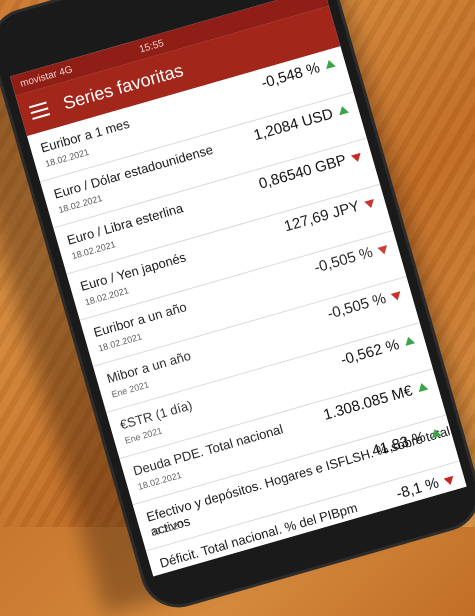  Describe the element at coordinates (39, 110) in the screenshot. I see `menu-icon` at that location.